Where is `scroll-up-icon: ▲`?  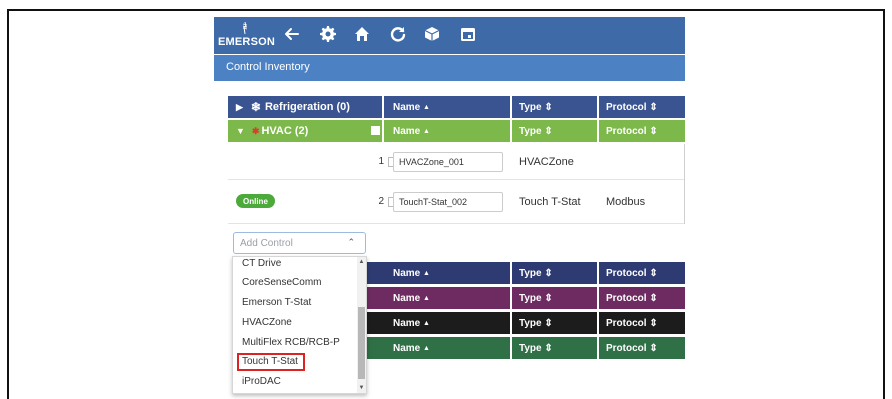 scroll-up-icon: ▲ is located at coordinates (361, 262).